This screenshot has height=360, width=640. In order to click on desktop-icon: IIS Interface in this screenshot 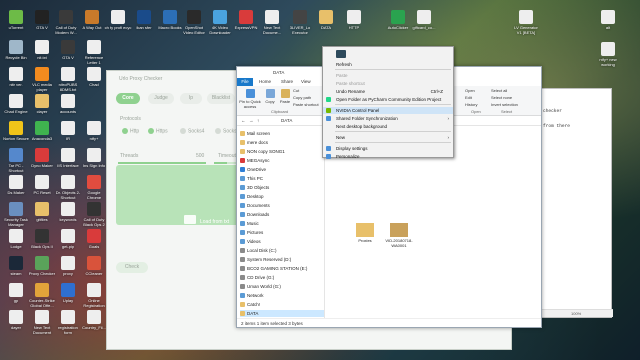, I will do `click(68, 158)`.